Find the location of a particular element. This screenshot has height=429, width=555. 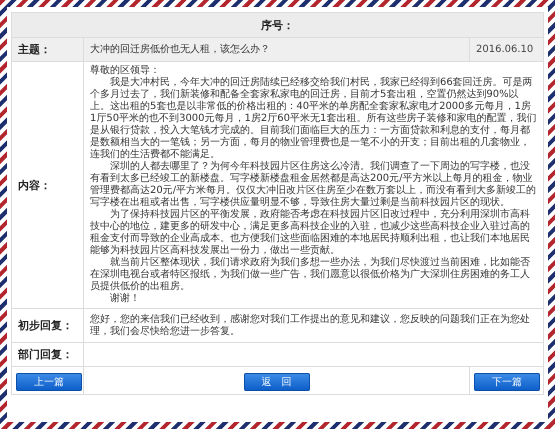

initial-reply-text: 您好，您的来信我们已经收到，感谢您对我们工作提出的意见和建议，您反映的问题我们正在为您处理，我们会尽快给您进一步答复。 is located at coordinates (314, 325).